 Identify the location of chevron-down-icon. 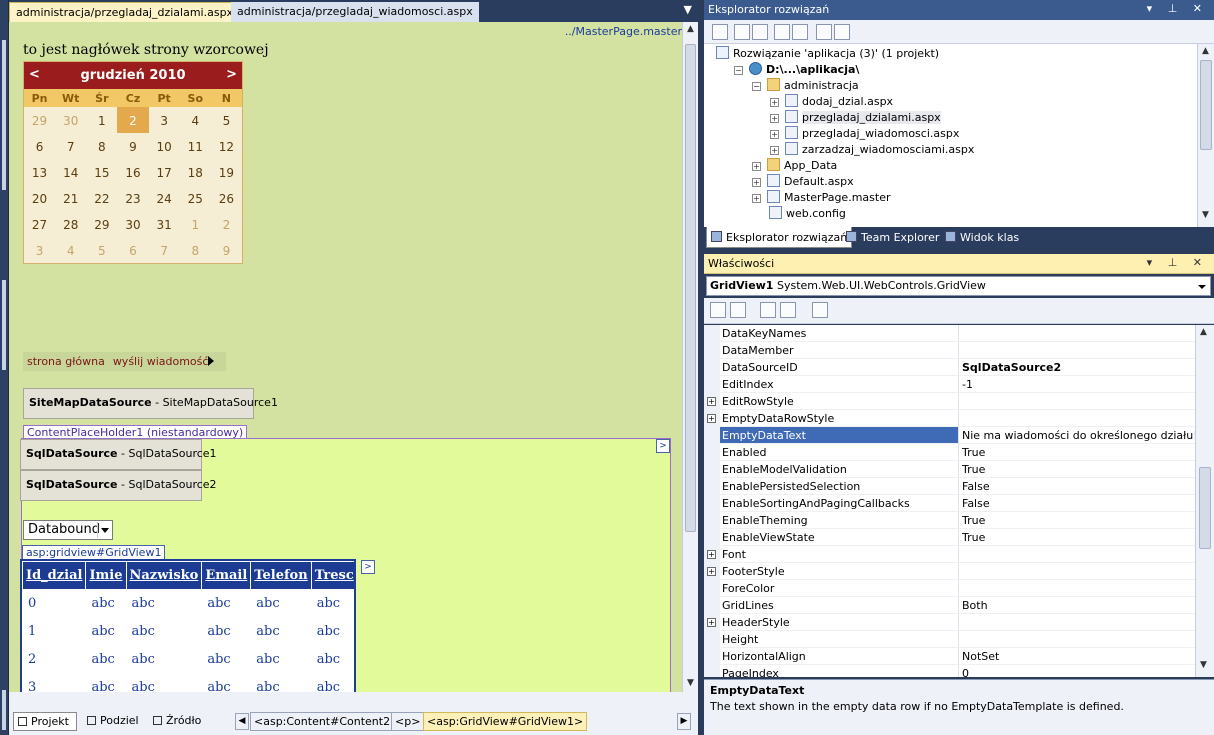
(104, 530).